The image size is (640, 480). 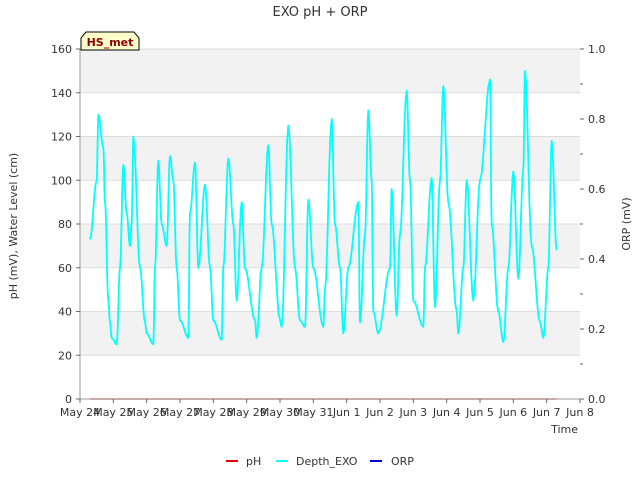 What do you see at coordinates (597, 119) in the screenshot?
I see `y-right-tick-label: 0.8` at bounding box center [597, 119].